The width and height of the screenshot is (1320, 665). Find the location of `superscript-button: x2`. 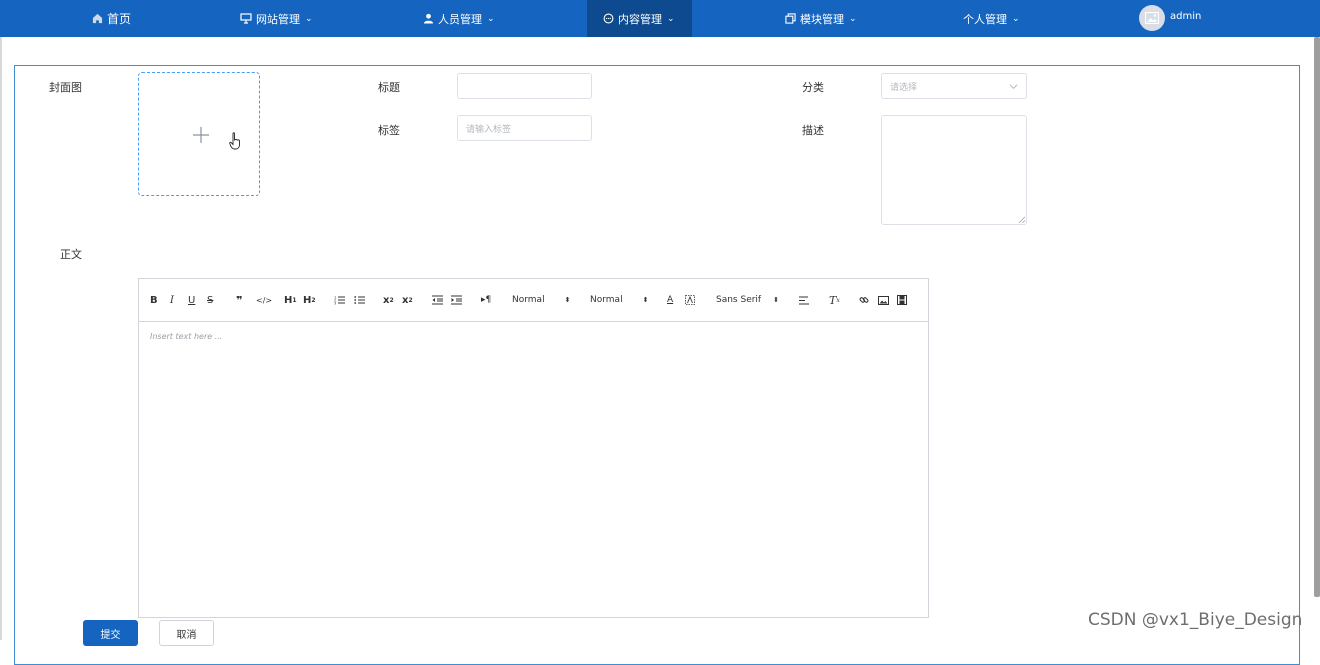

superscript-button: x2 is located at coordinates (407, 300).